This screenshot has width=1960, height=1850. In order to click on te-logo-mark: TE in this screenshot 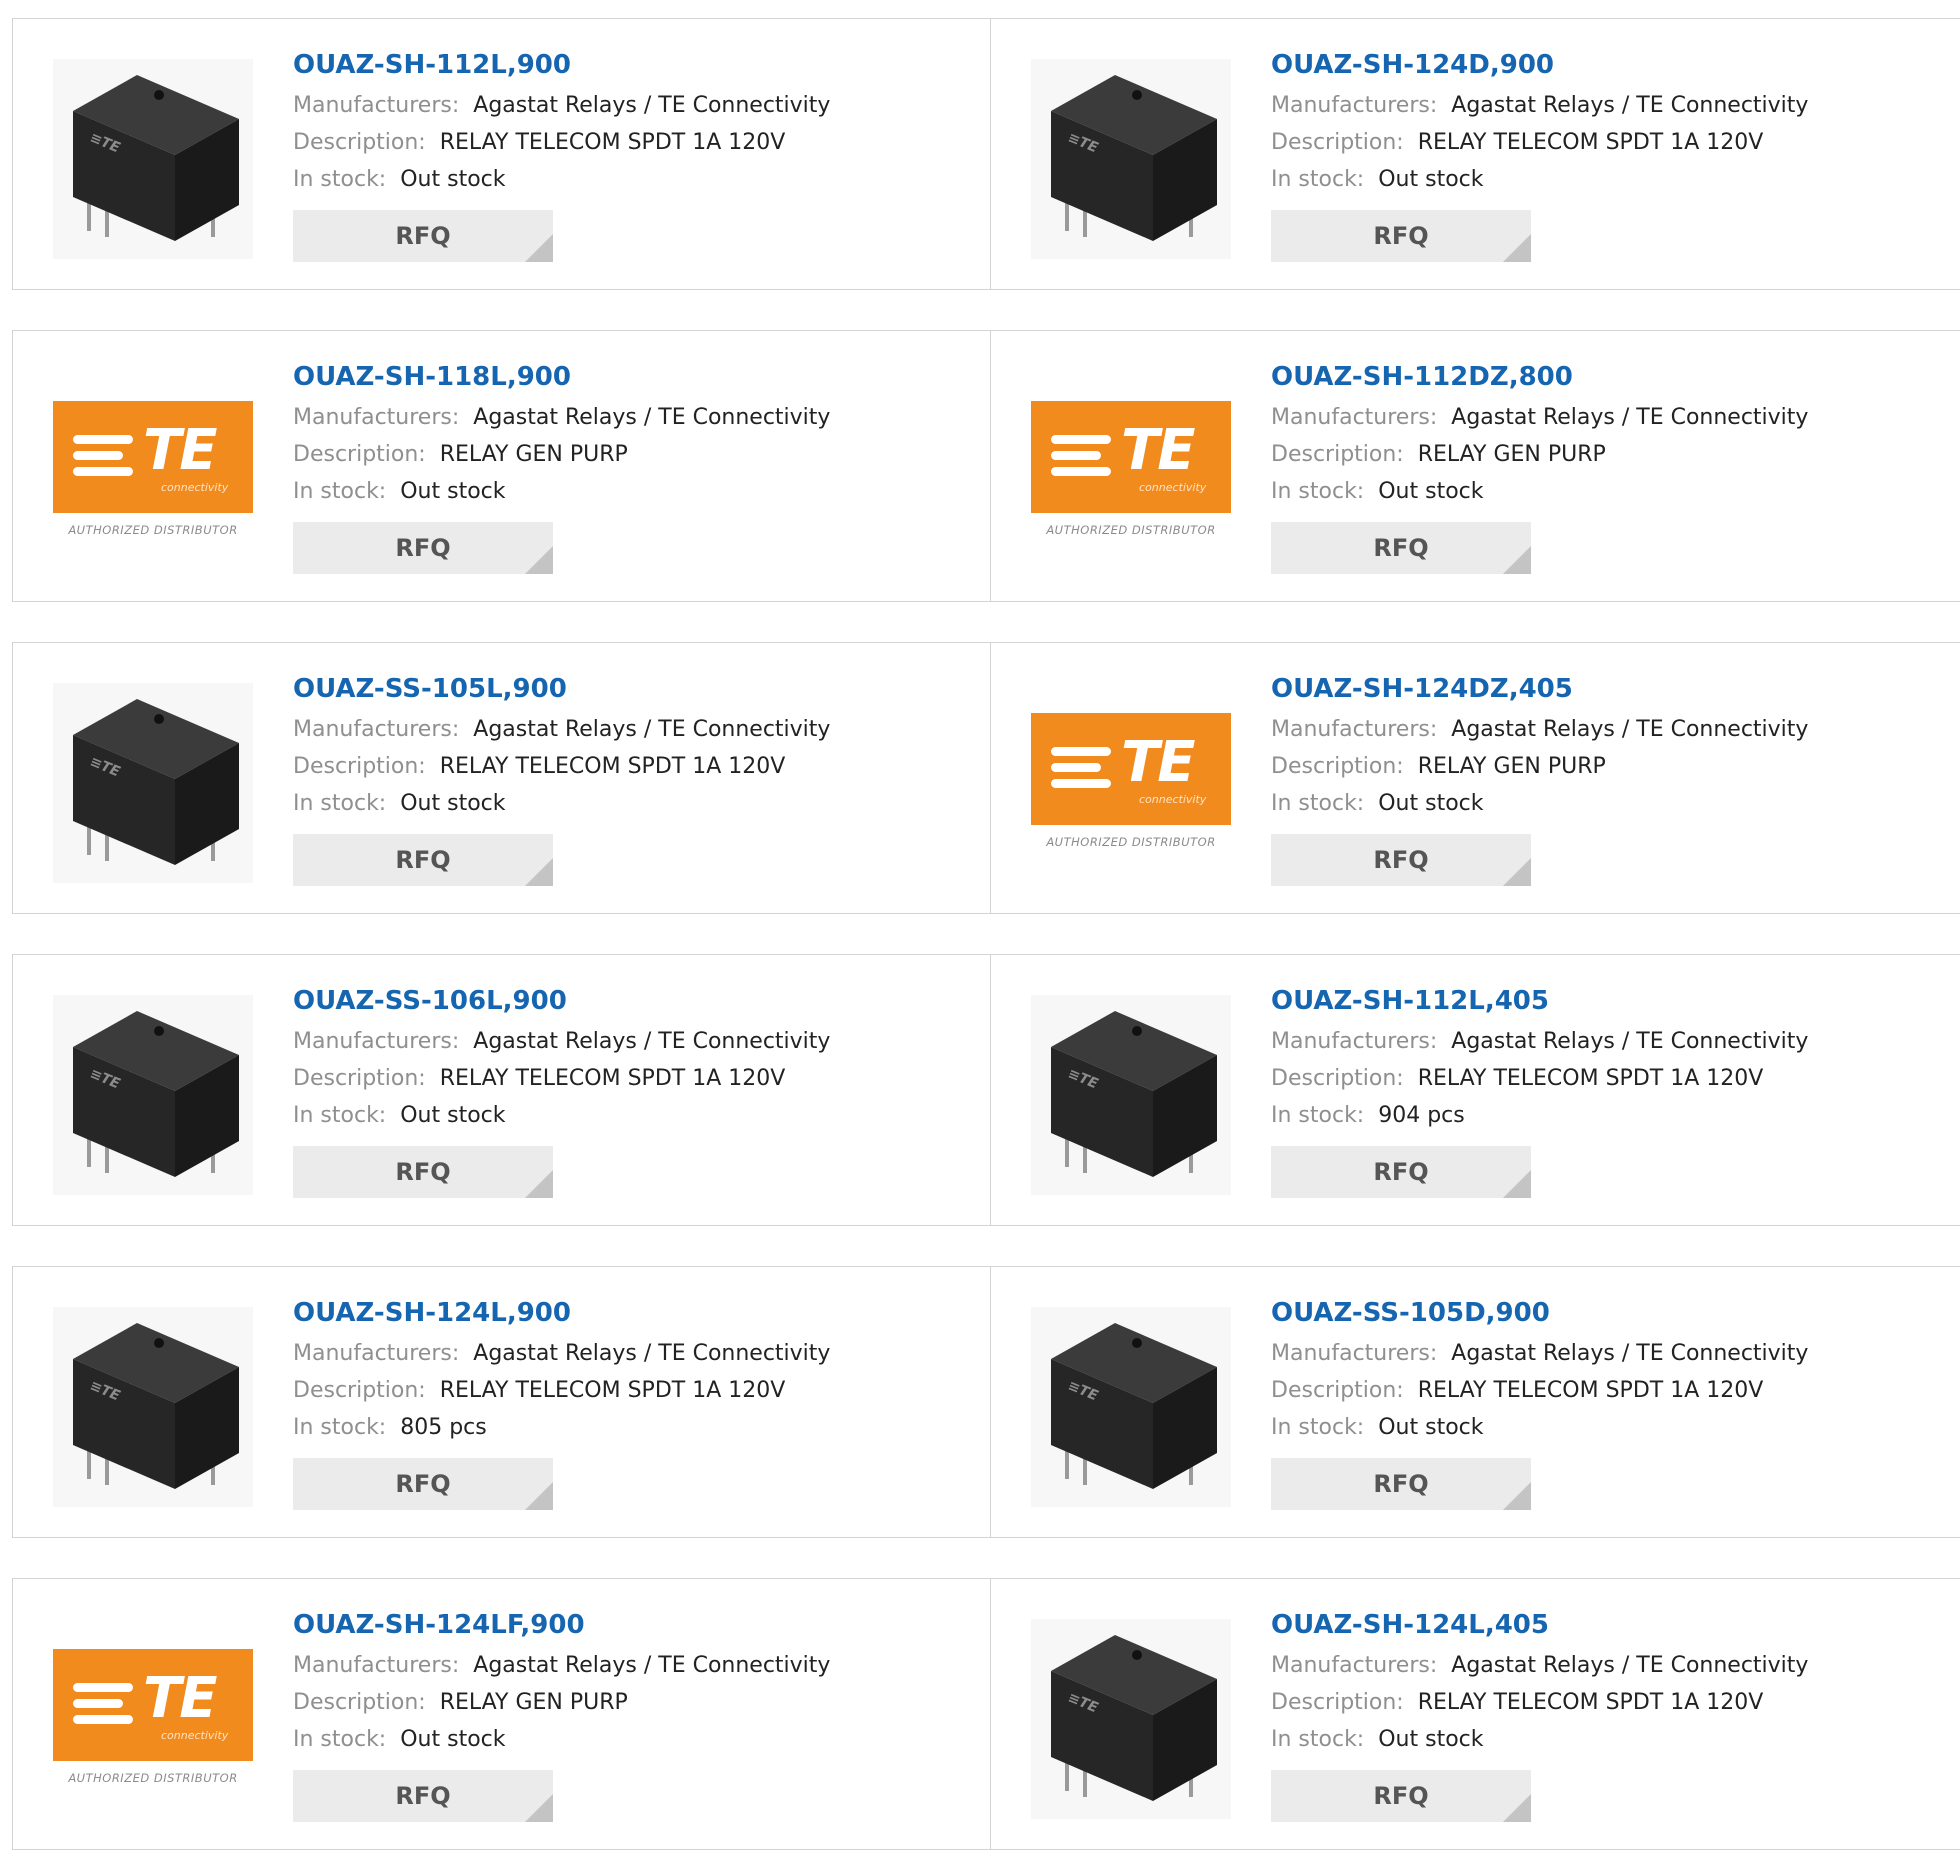, I will do `click(180, 1698)`.